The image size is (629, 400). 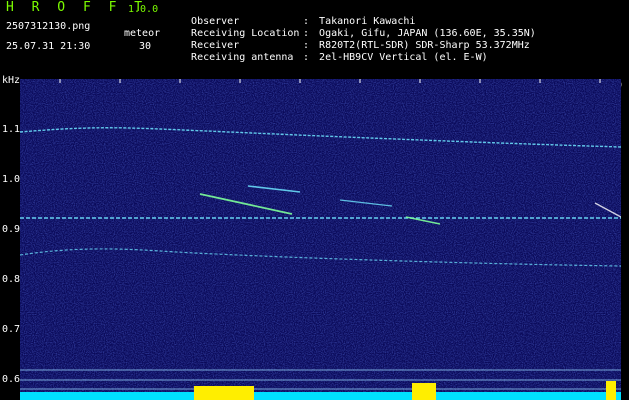 What do you see at coordinates (11, 229) in the screenshot?
I see `frequency-tick: 0.9` at bounding box center [11, 229].